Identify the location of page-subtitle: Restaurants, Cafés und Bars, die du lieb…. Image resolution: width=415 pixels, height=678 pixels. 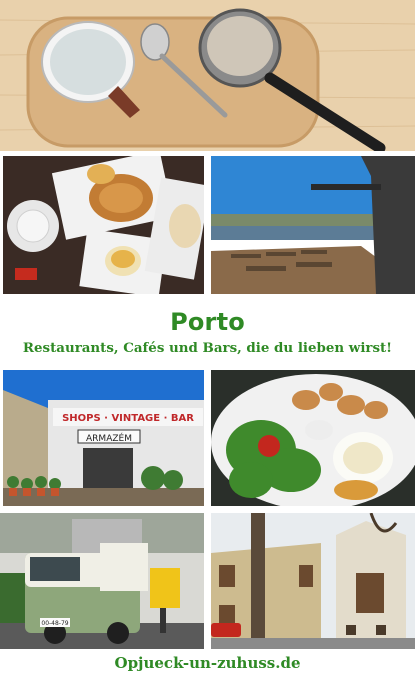
(207, 348).